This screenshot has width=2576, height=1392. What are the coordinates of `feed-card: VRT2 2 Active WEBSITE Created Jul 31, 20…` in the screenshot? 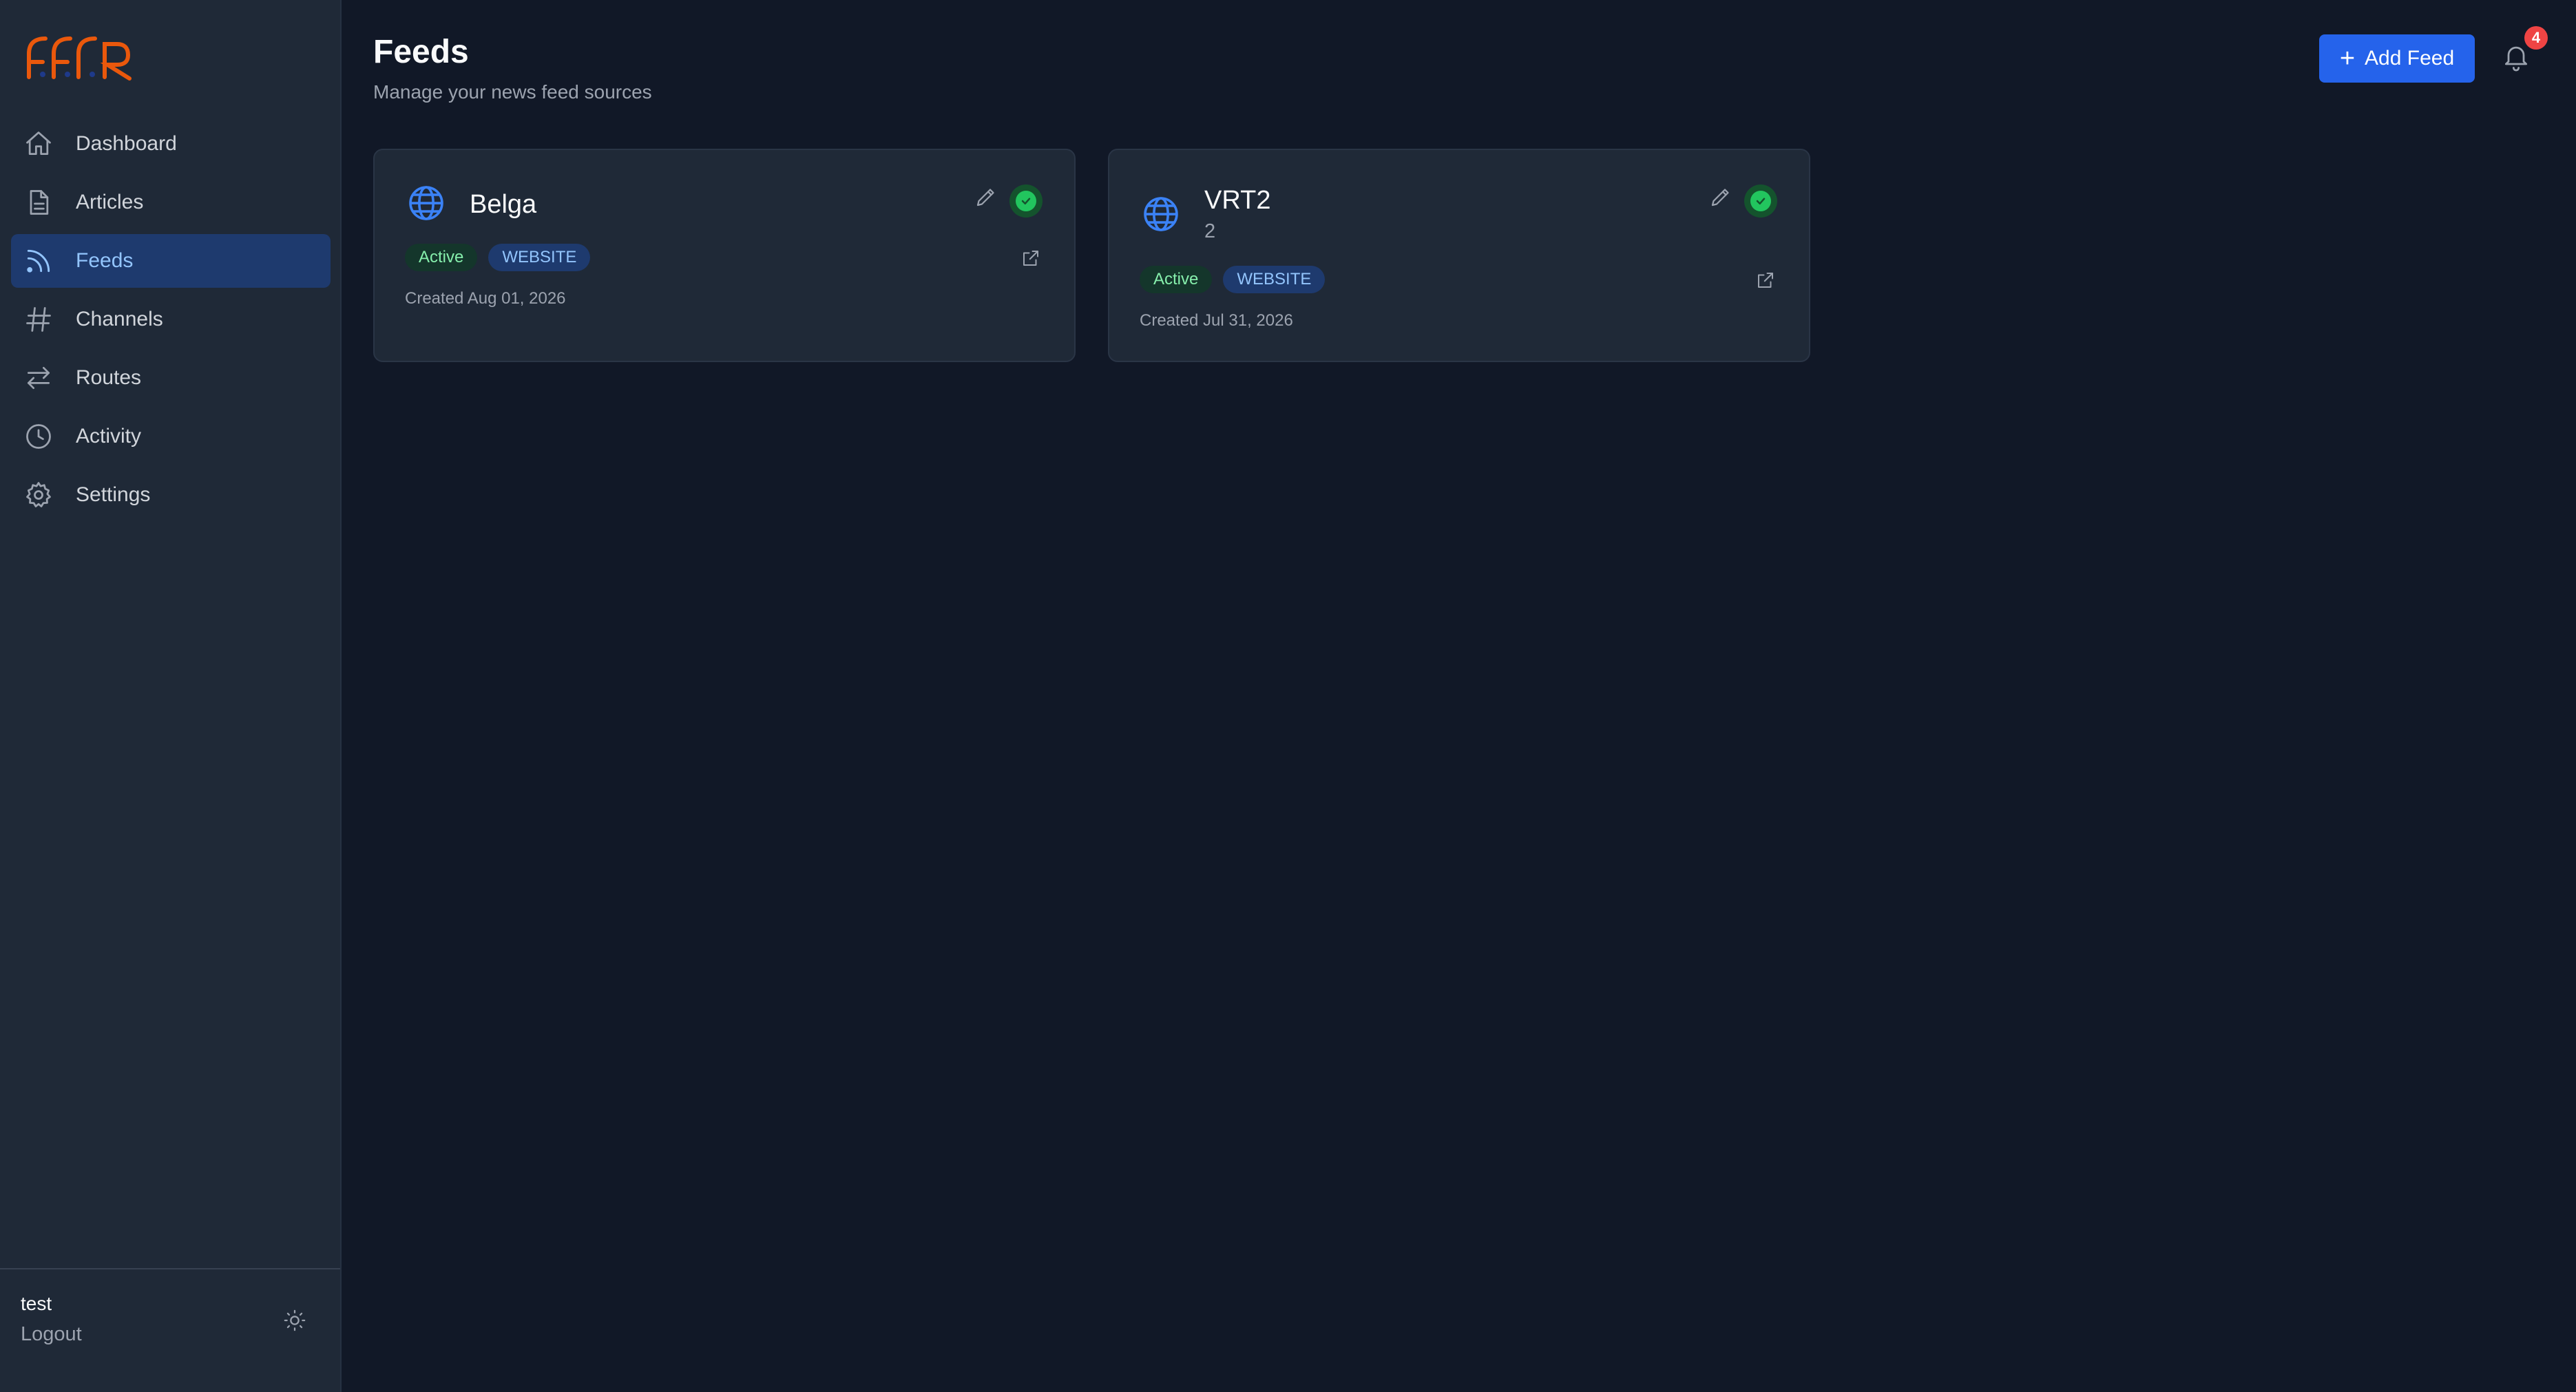 It's located at (1459, 256).